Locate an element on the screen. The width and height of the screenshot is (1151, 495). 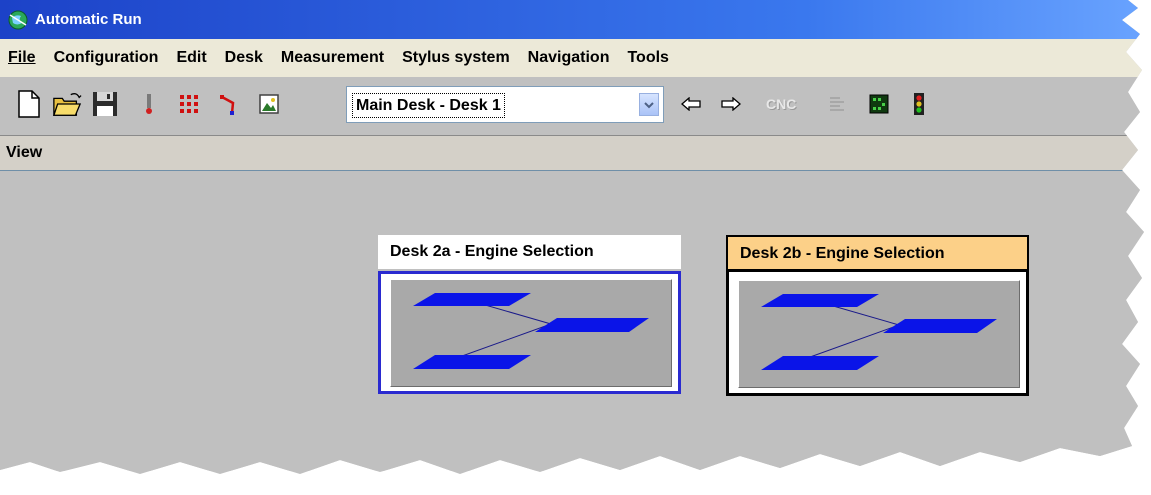
menu-configuration: Configuration is located at coordinates (106, 58).